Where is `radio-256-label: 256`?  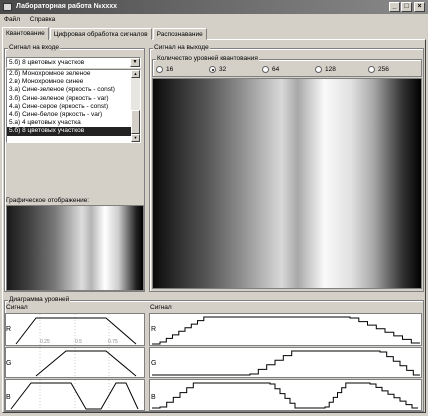
radio-256-label: 256 is located at coordinates (383, 69).